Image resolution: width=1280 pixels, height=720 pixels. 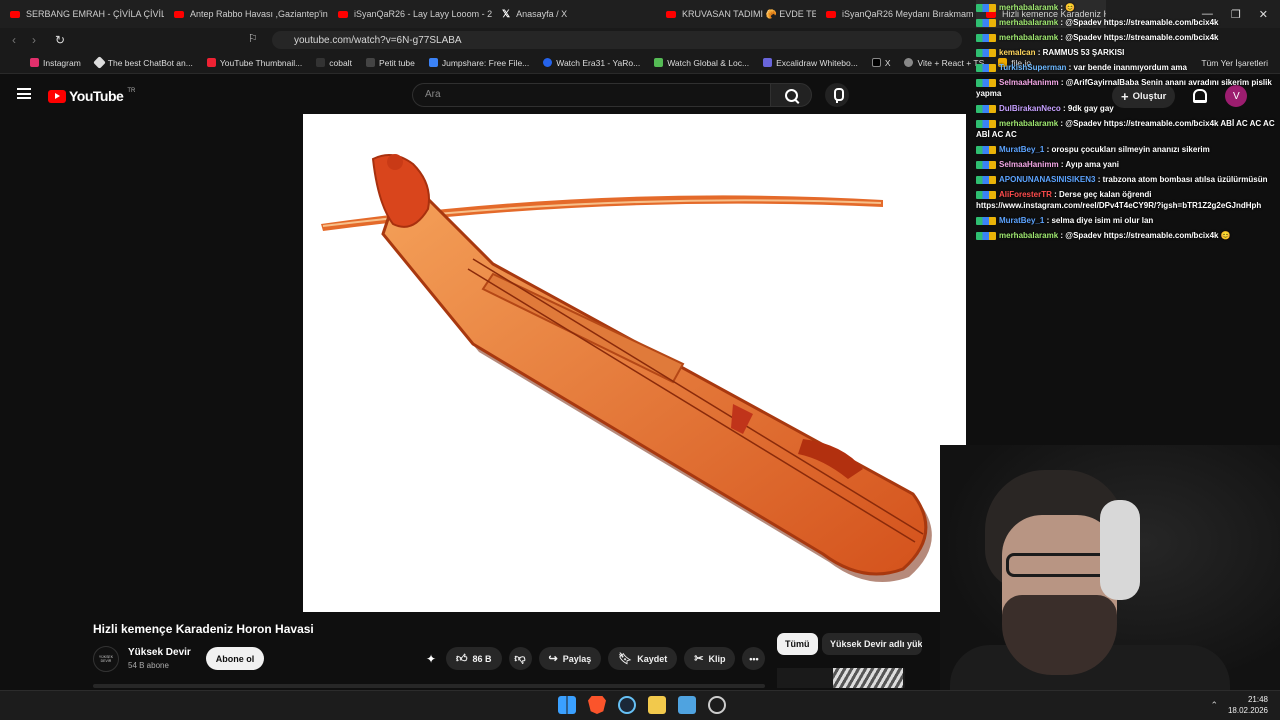 I want to click on dislike-button: 👎︎, so click(x=520, y=658).